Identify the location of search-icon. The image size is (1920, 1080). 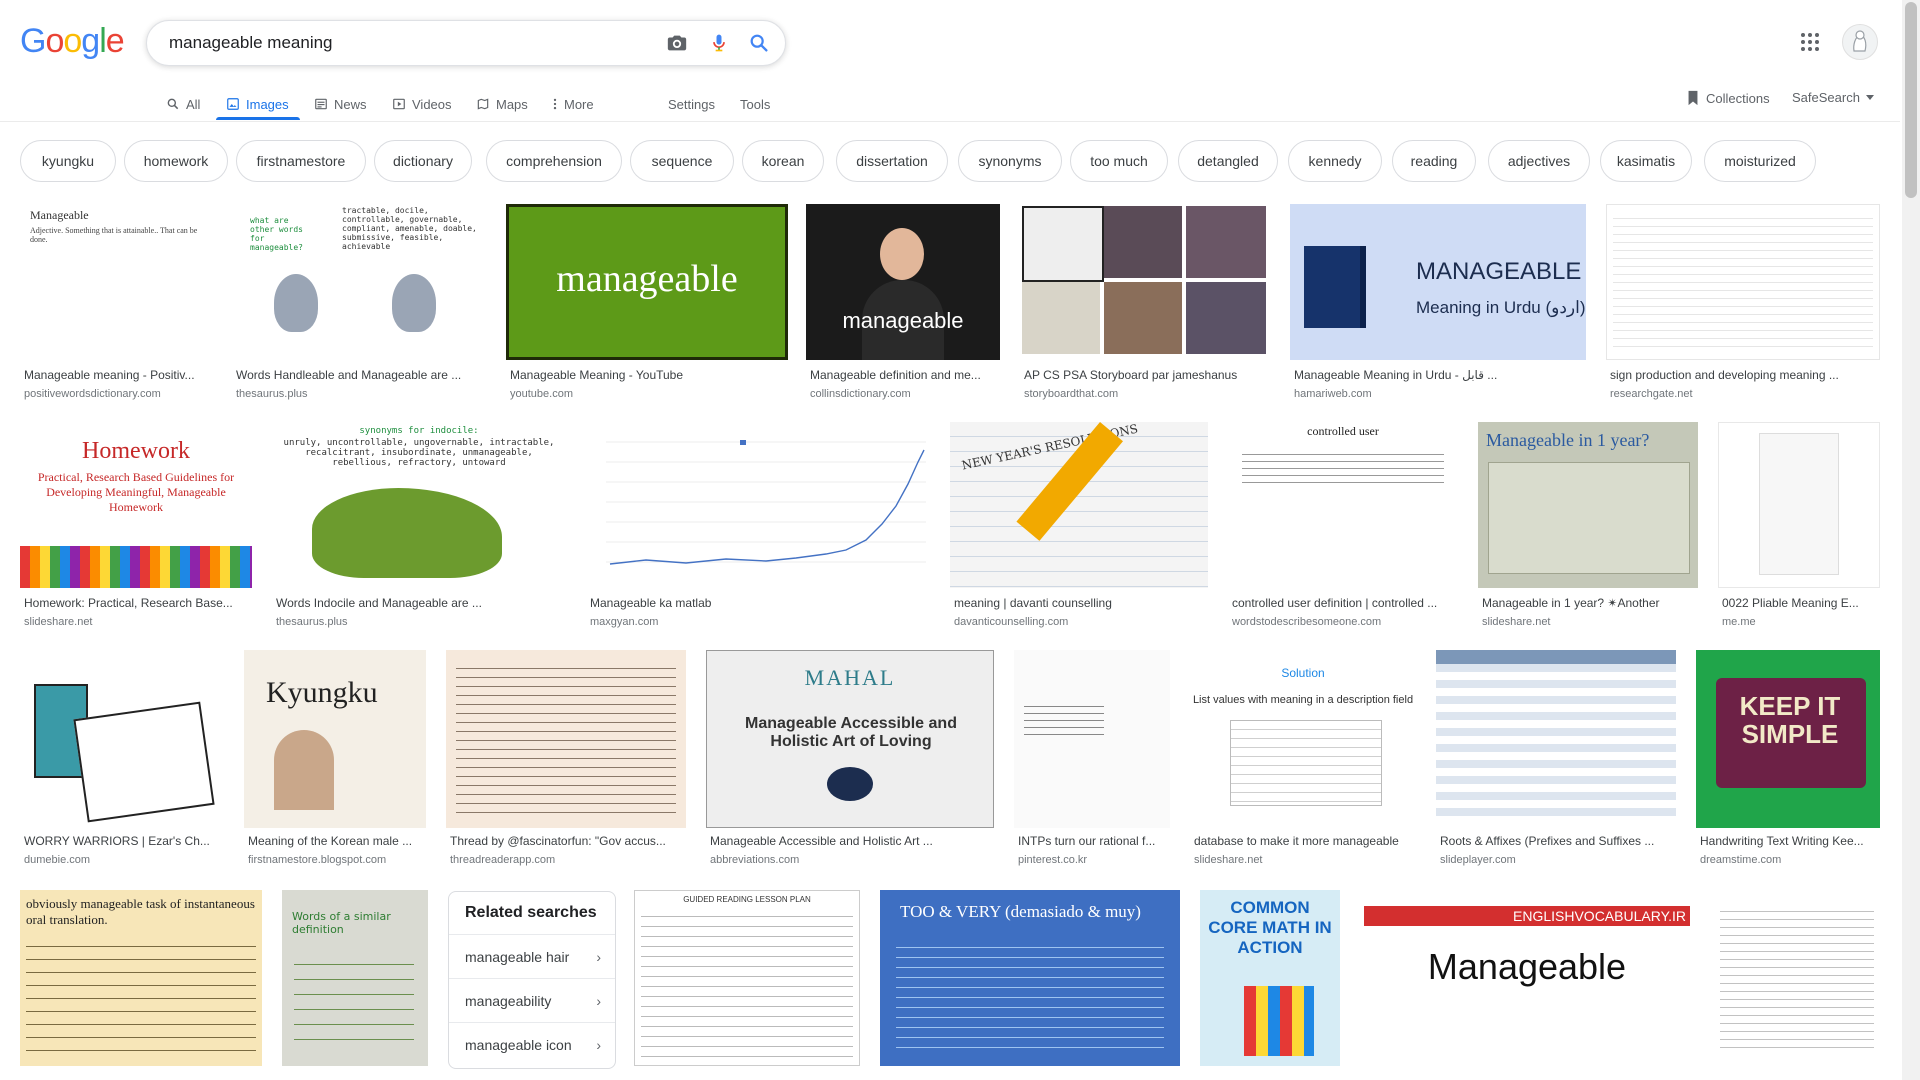
(759, 43).